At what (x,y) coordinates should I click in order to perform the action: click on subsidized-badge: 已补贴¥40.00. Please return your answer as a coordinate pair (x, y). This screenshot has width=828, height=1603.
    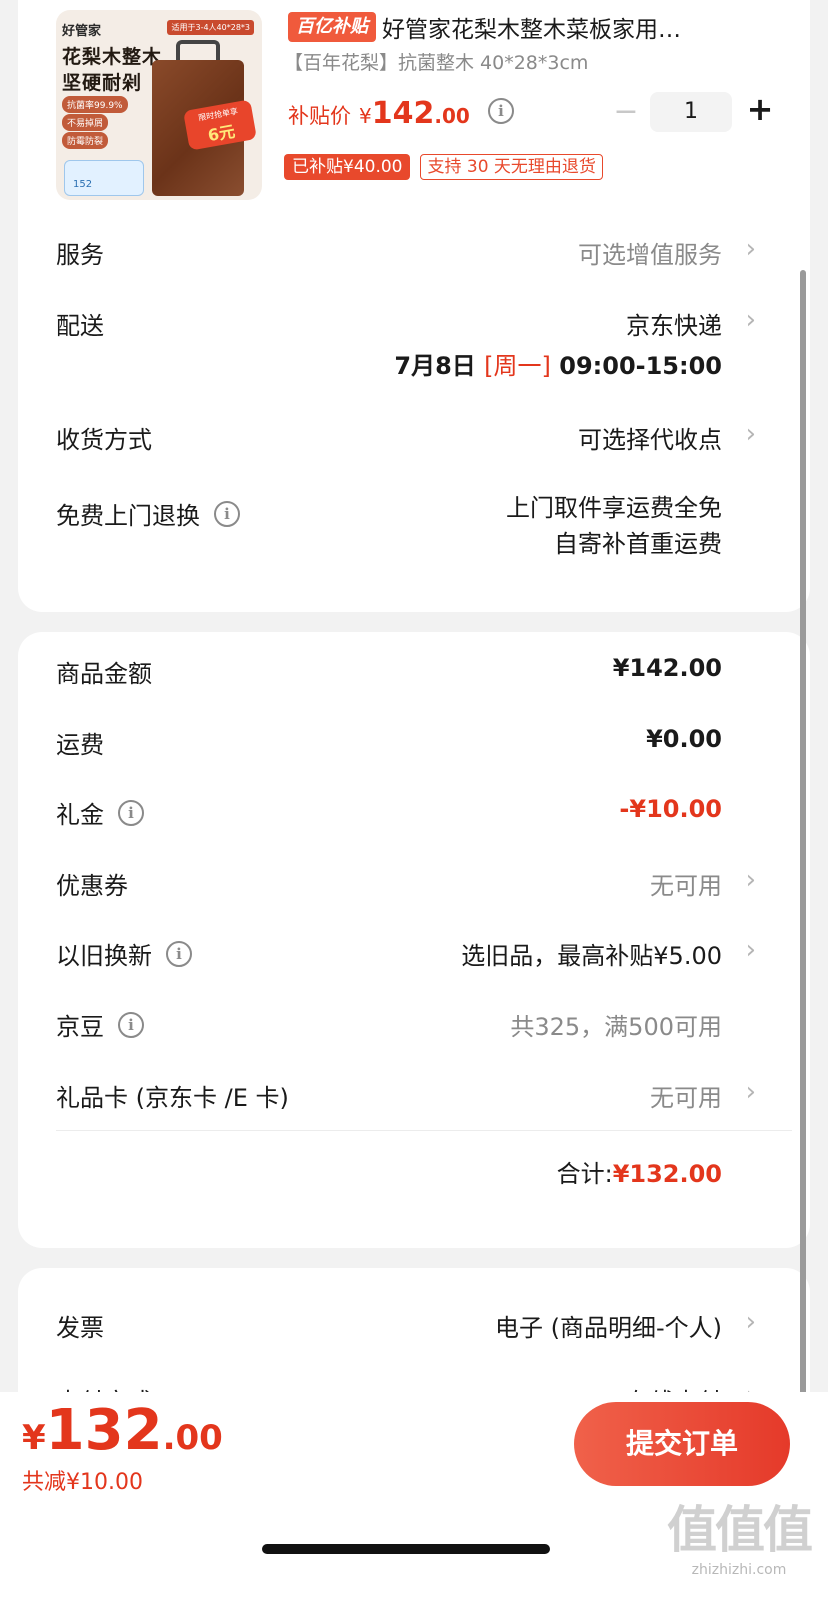
    Looking at the image, I should click on (347, 167).